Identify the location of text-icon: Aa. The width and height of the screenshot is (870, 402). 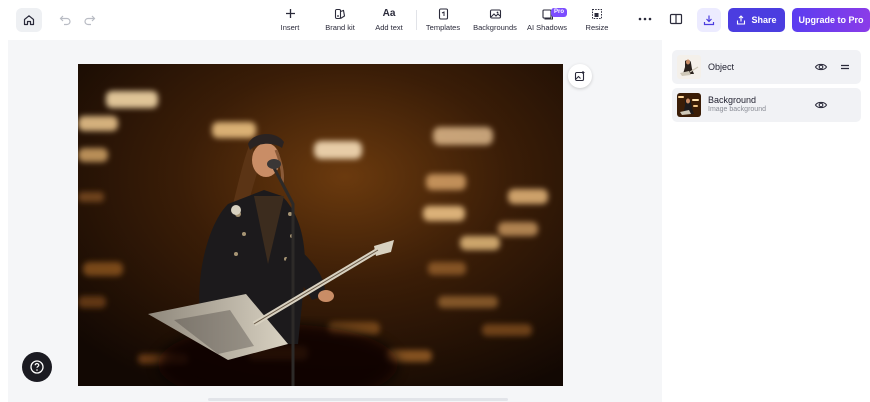
(389, 13).